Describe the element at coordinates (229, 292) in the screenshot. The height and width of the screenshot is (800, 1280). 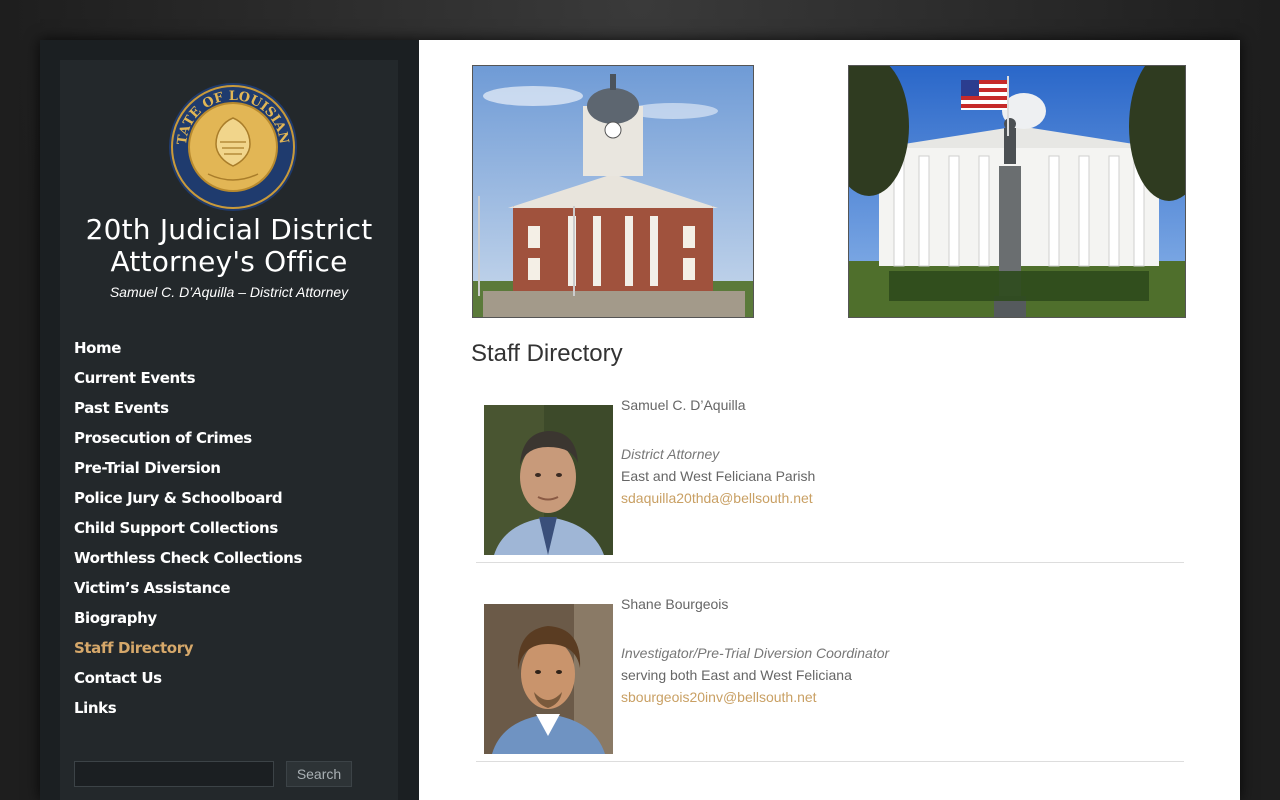
I see `site-subtitle: Samuel C. D’Aquilla – District Attorney` at that location.